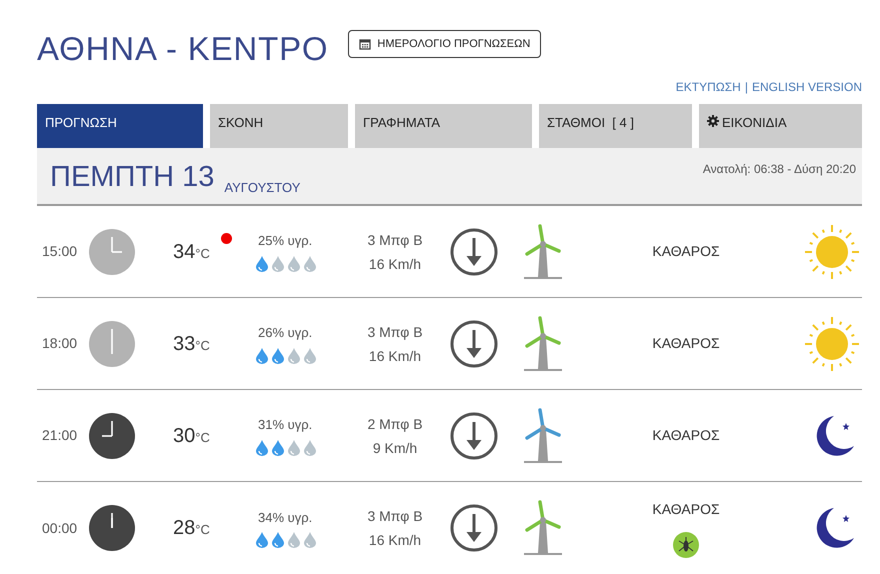 The image size is (880, 574). What do you see at coordinates (184, 252) in the screenshot?
I see `temperature: 34` at bounding box center [184, 252].